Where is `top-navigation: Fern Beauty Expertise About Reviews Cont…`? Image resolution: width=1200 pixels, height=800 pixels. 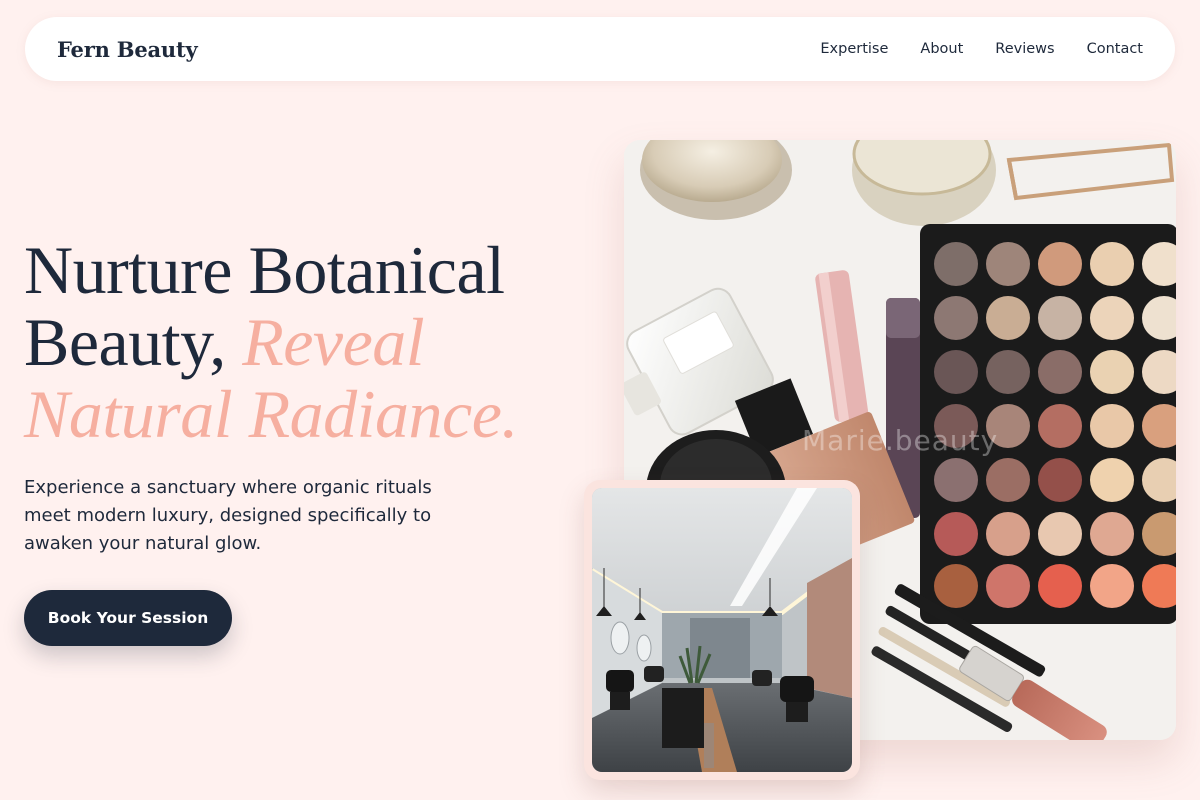 top-navigation: Fern Beauty Expertise About Reviews Cont… is located at coordinates (600, 49).